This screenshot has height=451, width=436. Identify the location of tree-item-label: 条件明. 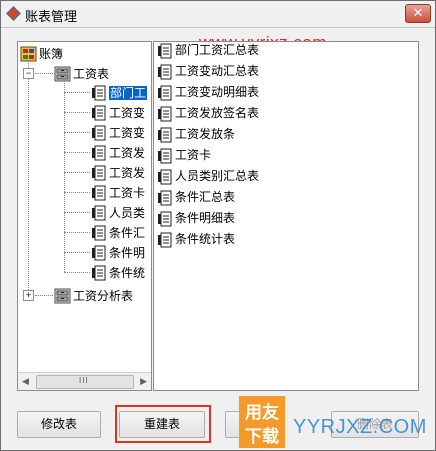
(127, 252).